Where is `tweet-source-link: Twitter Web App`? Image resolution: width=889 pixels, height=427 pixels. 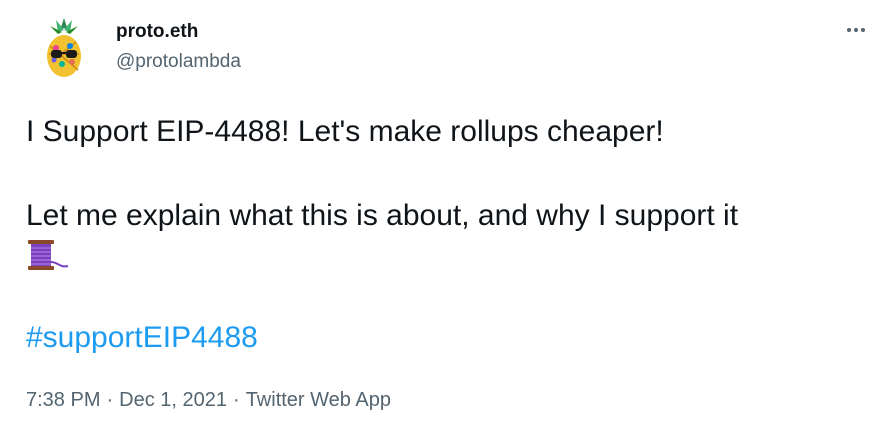 tweet-source-link: Twitter Web App is located at coordinates (318, 400).